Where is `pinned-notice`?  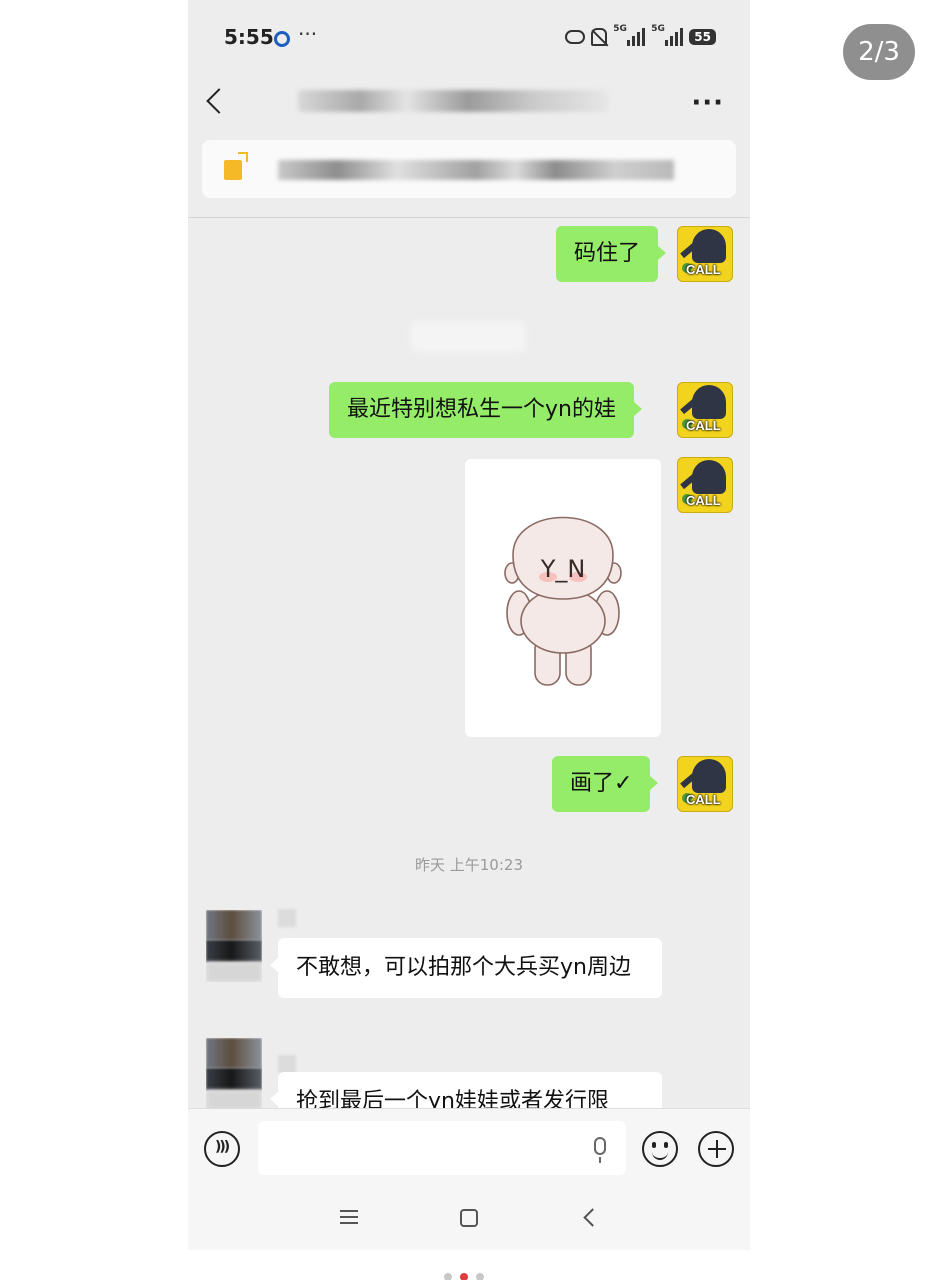
pinned-notice is located at coordinates (469, 169).